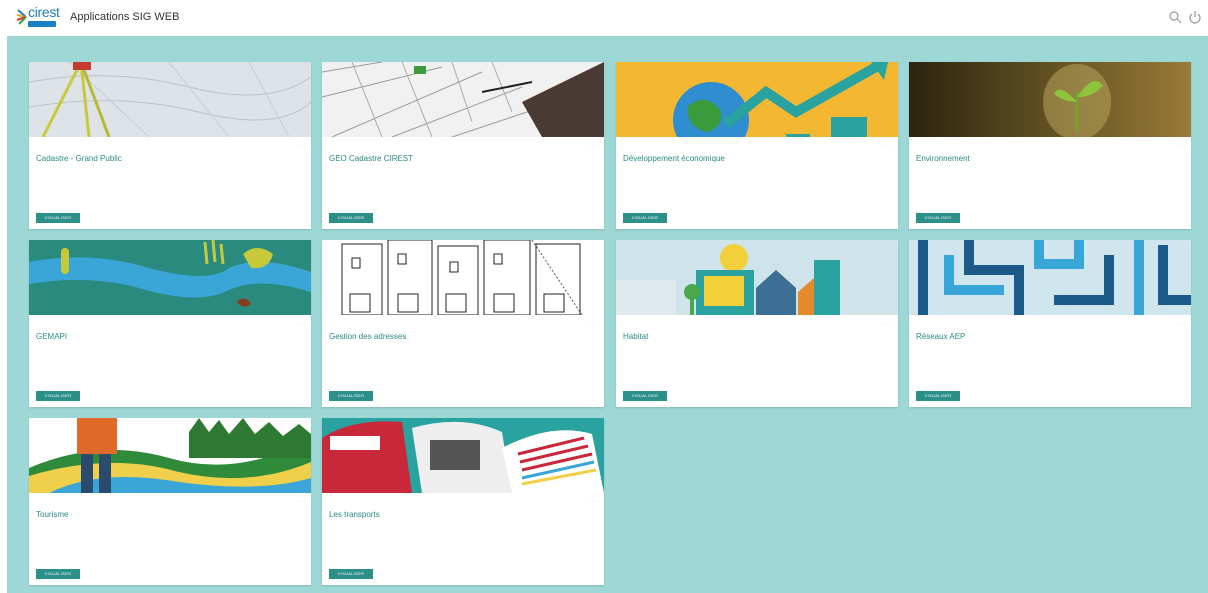 The image size is (1208, 593). Describe the element at coordinates (941, 336) in the screenshot. I see `card-title: Réseaux AEP` at that location.